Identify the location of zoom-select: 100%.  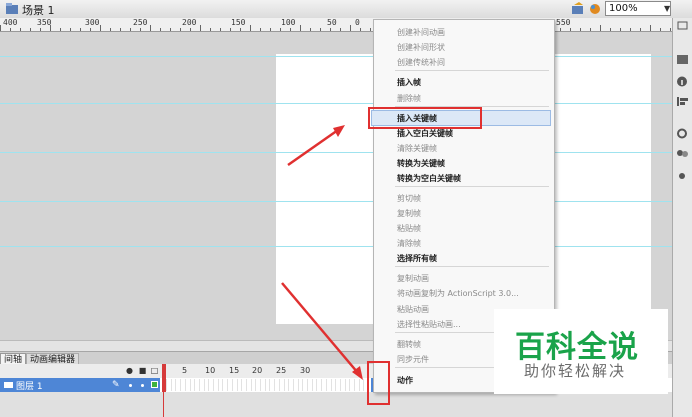
(638, 8).